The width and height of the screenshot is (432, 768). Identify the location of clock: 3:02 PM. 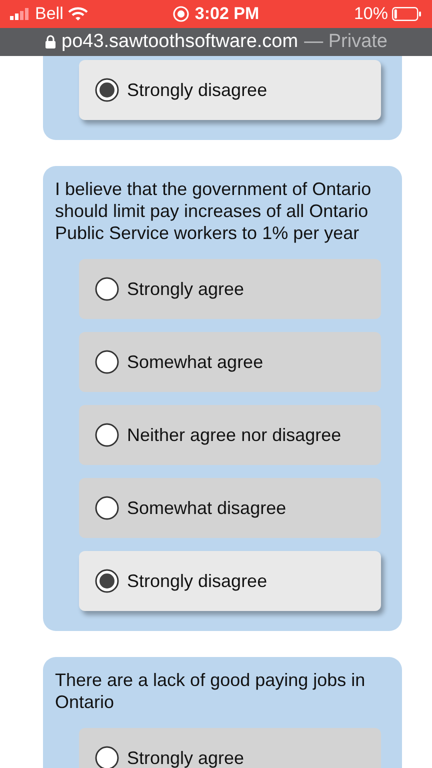
(227, 14).